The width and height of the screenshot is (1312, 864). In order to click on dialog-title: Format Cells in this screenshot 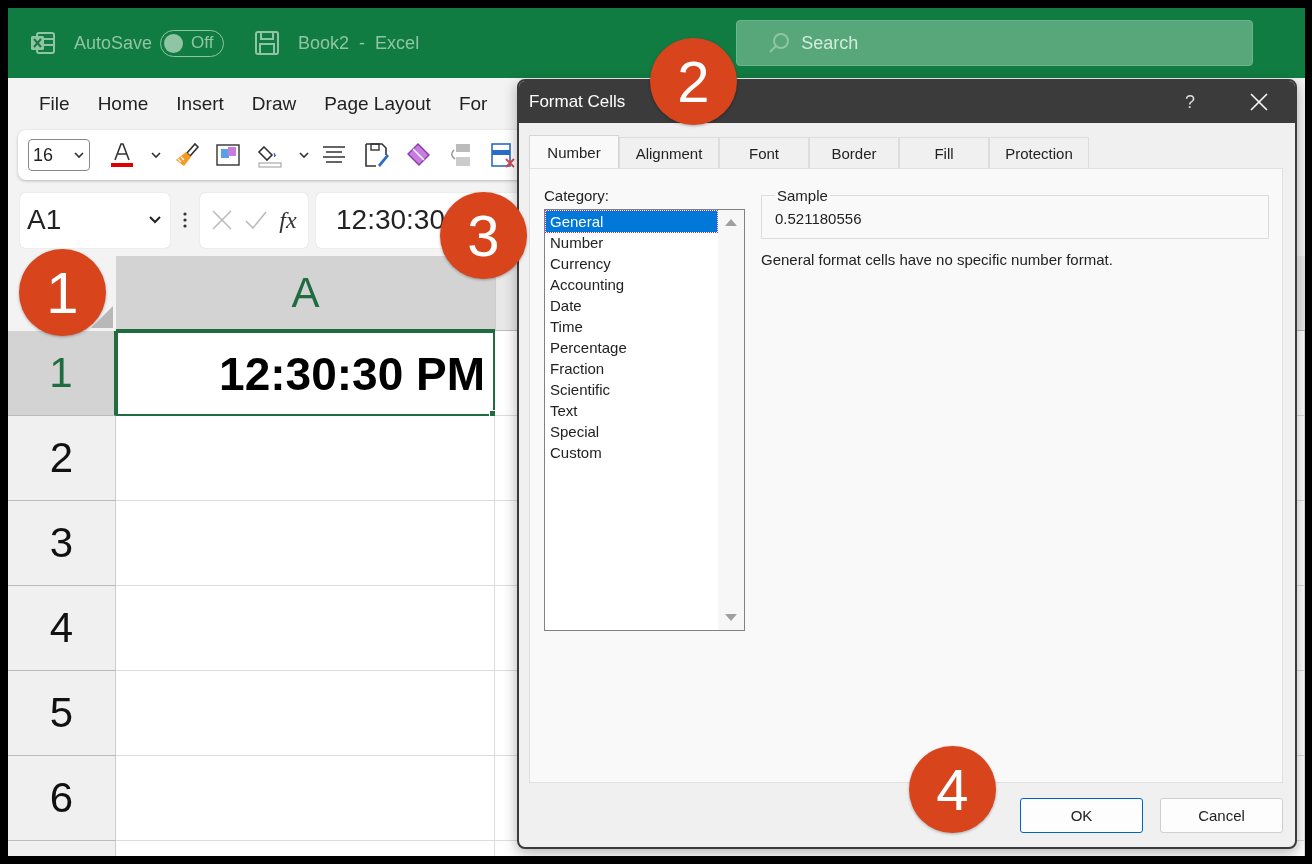, I will do `click(578, 102)`.